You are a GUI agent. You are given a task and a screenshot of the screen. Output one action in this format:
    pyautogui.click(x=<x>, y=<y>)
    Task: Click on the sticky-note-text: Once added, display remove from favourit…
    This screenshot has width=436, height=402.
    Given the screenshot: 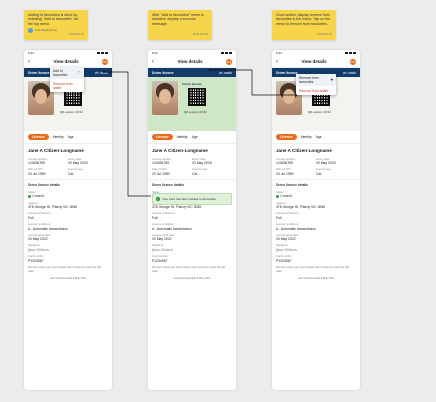 What is the action you would take?
    pyautogui.click(x=303, y=19)
    